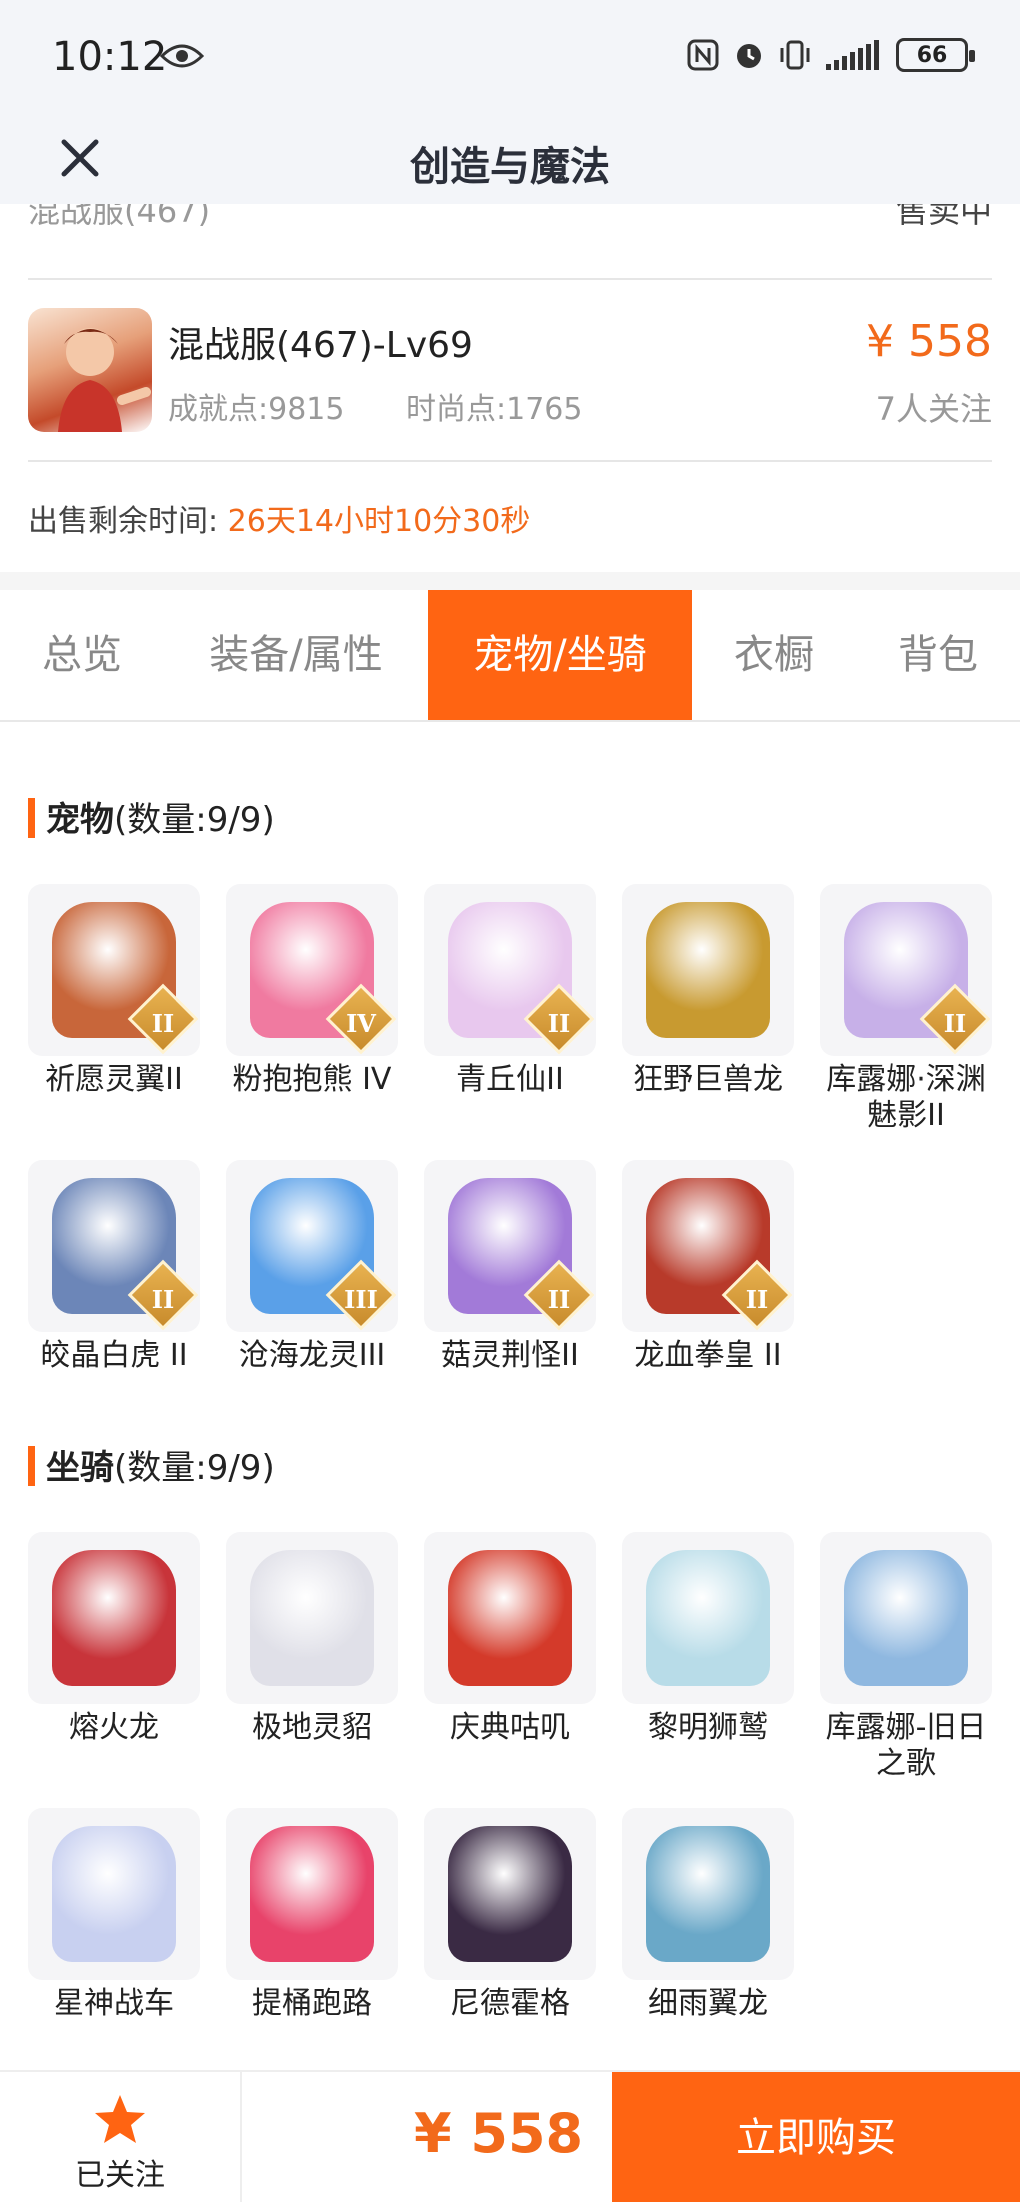 This screenshot has width=1020, height=2202. What do you see at coordinates (933, 409) in the screenshot?
I see `follower-count: 7人关注` at bounding box center [933, 409].